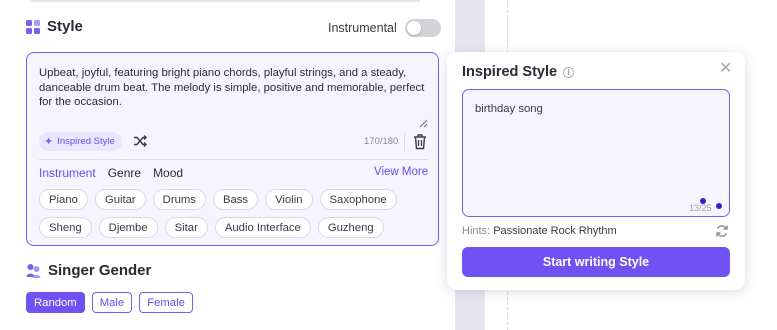  I want to click on inspiration-char-counter: 13/25, so click(700, 208).